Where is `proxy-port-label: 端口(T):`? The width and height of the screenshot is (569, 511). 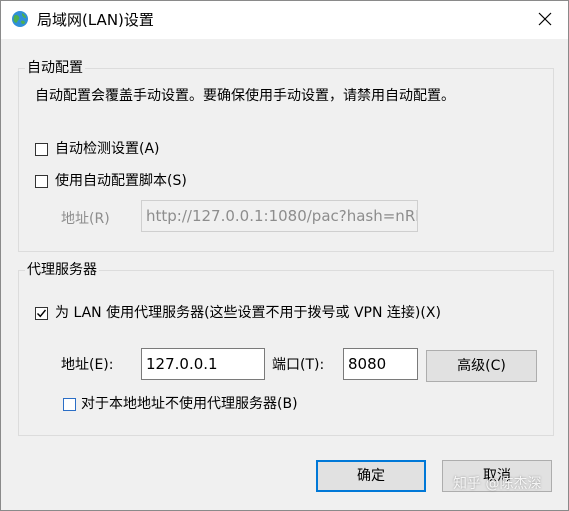
proxy-port-label: 端口(T): is located at coordinates (298, 365).